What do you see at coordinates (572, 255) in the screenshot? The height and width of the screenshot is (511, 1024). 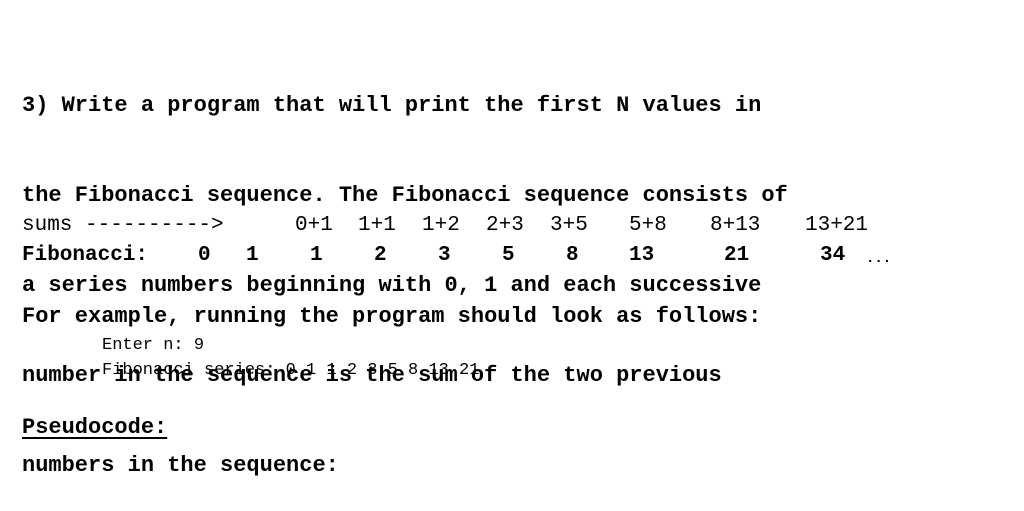 I see `fibonacci-value: 8` at bounding box center [572, 255].